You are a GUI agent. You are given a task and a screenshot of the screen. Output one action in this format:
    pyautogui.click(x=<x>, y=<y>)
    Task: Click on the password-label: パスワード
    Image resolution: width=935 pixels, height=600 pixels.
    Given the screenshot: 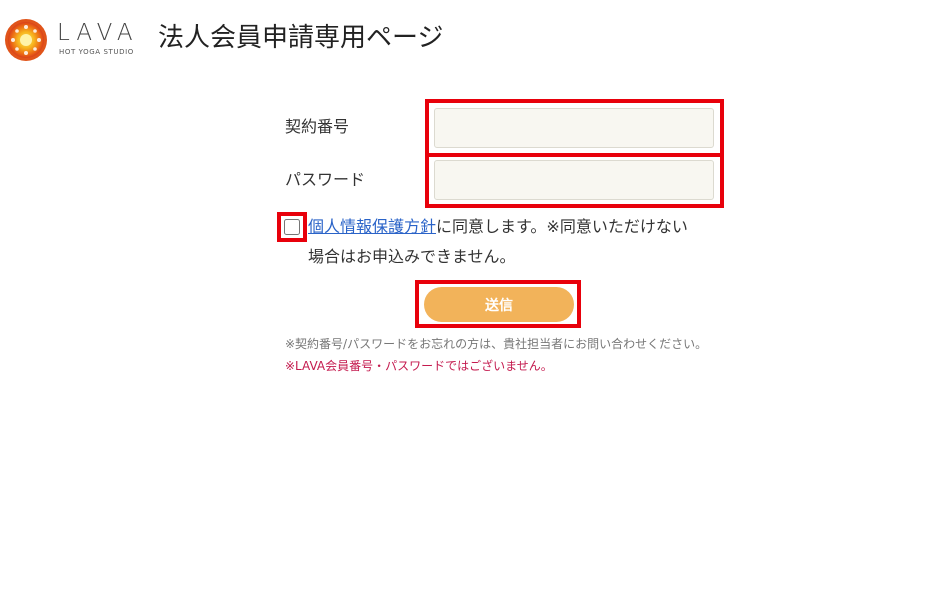 What is the action you would take?
    pyautogui.click(x=325, y=179)
    